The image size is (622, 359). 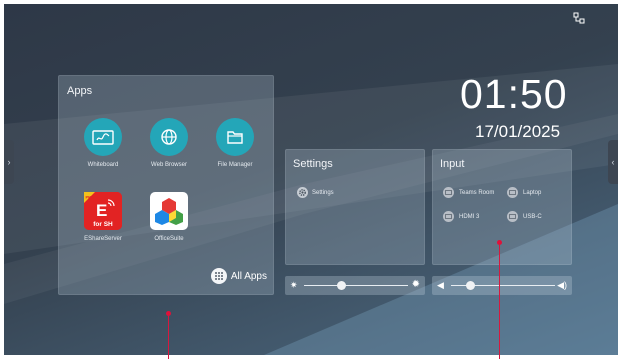 What do you see at coordinates (313, 164) in the screenshot?
I see `settings-panel-title: Settings` at bounding box center [313, 164].